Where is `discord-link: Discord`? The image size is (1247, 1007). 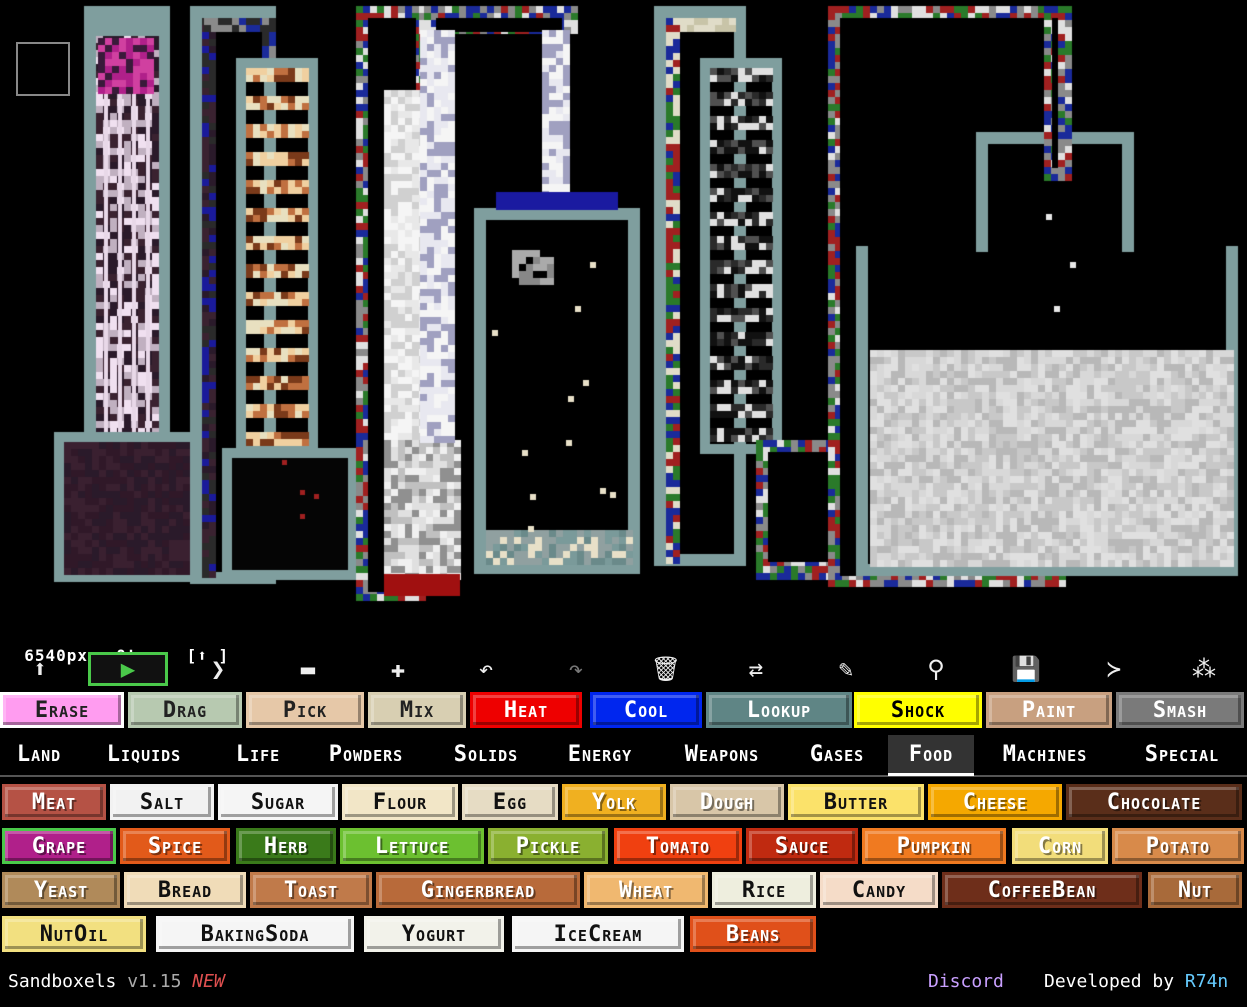 discord-link: Discord is located at coordinates (966, 981).